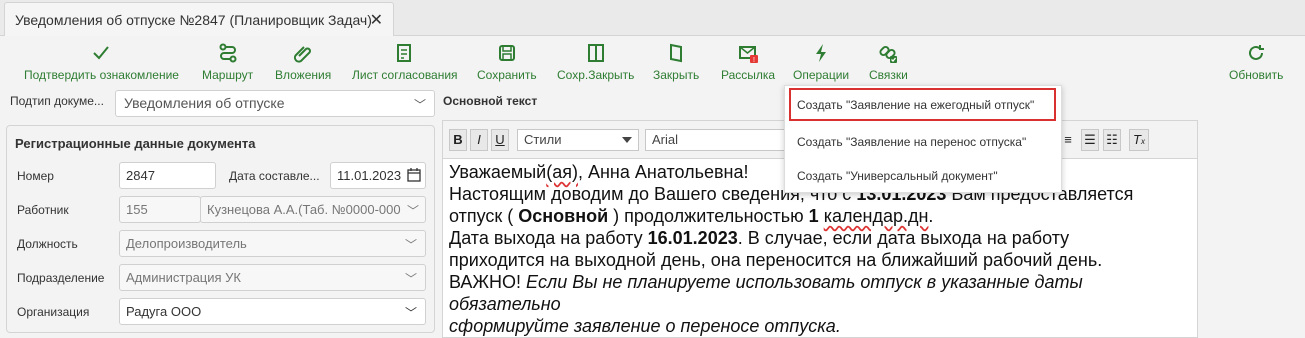 This screenshot has width=1305, height=338. I want to click on close-tab-icon: ✕, so click(376, 20).